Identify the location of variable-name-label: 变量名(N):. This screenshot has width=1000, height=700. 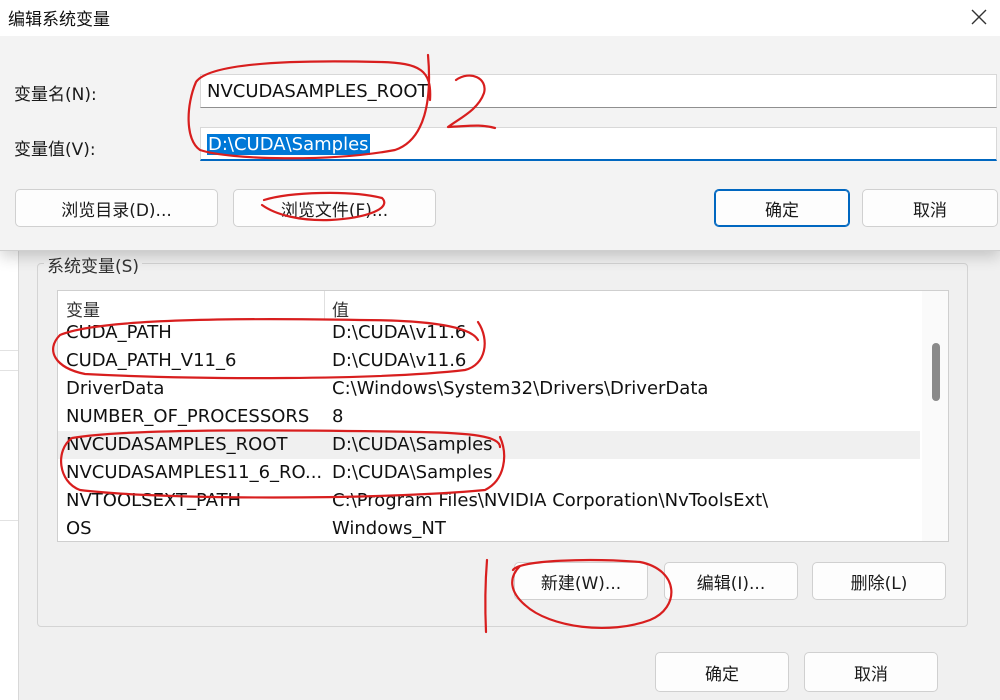
(55, 95).